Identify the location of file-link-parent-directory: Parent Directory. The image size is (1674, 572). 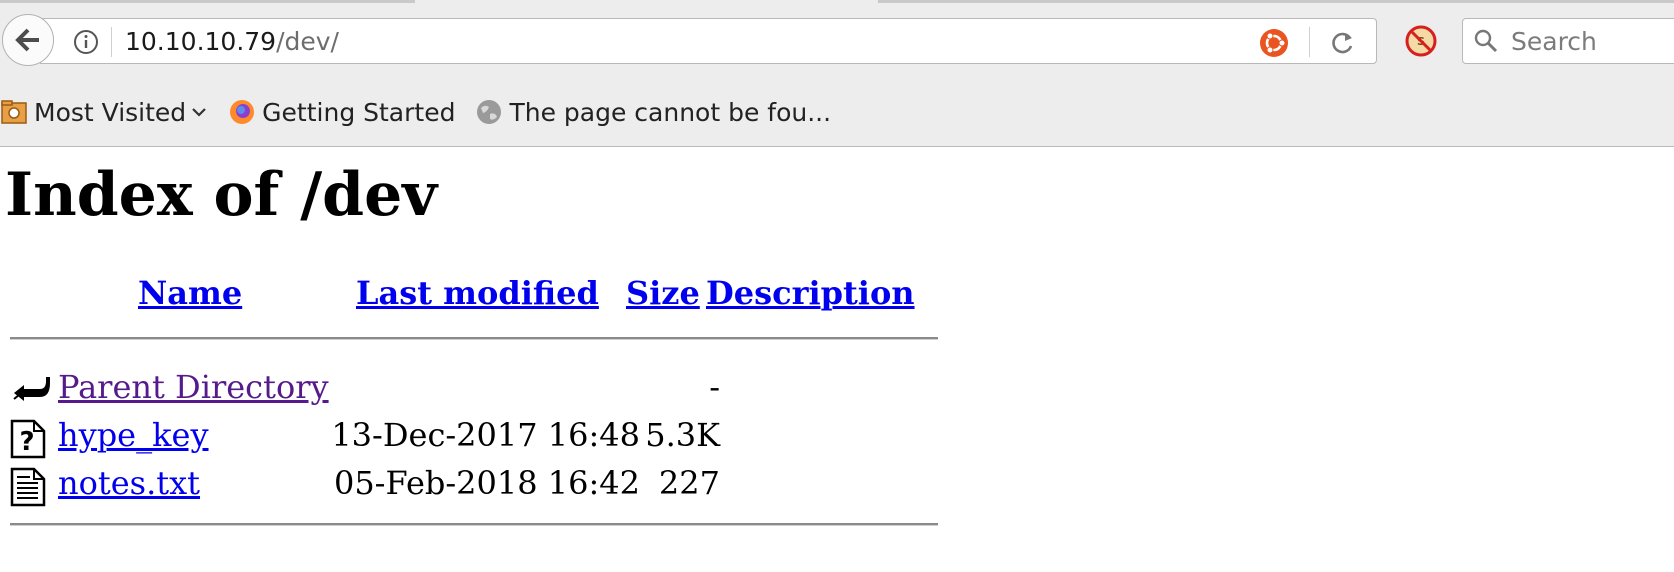
(193, 387).